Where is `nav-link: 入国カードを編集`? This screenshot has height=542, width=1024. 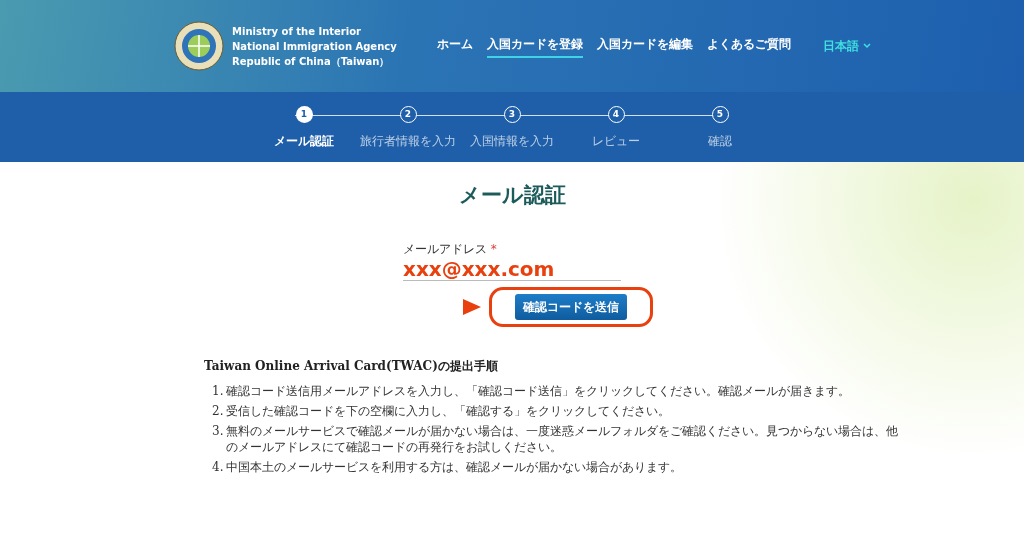
nav-link: 入国カードを編集 is located at coordinates (644, 46).